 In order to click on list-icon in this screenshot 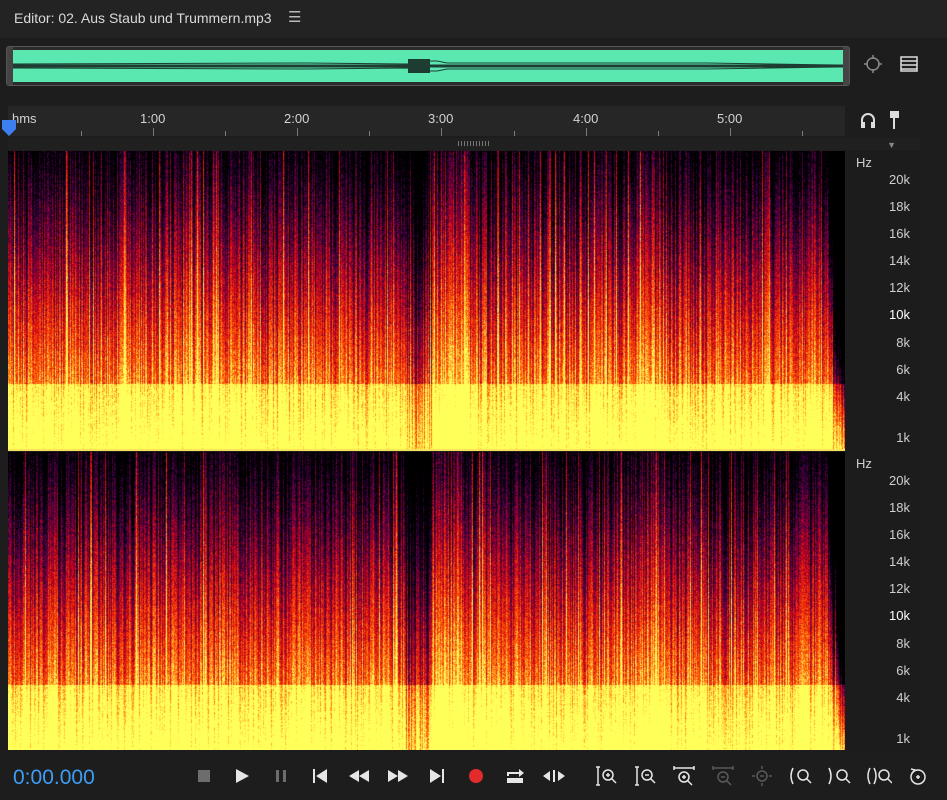, I will do `click(909, 64)`.